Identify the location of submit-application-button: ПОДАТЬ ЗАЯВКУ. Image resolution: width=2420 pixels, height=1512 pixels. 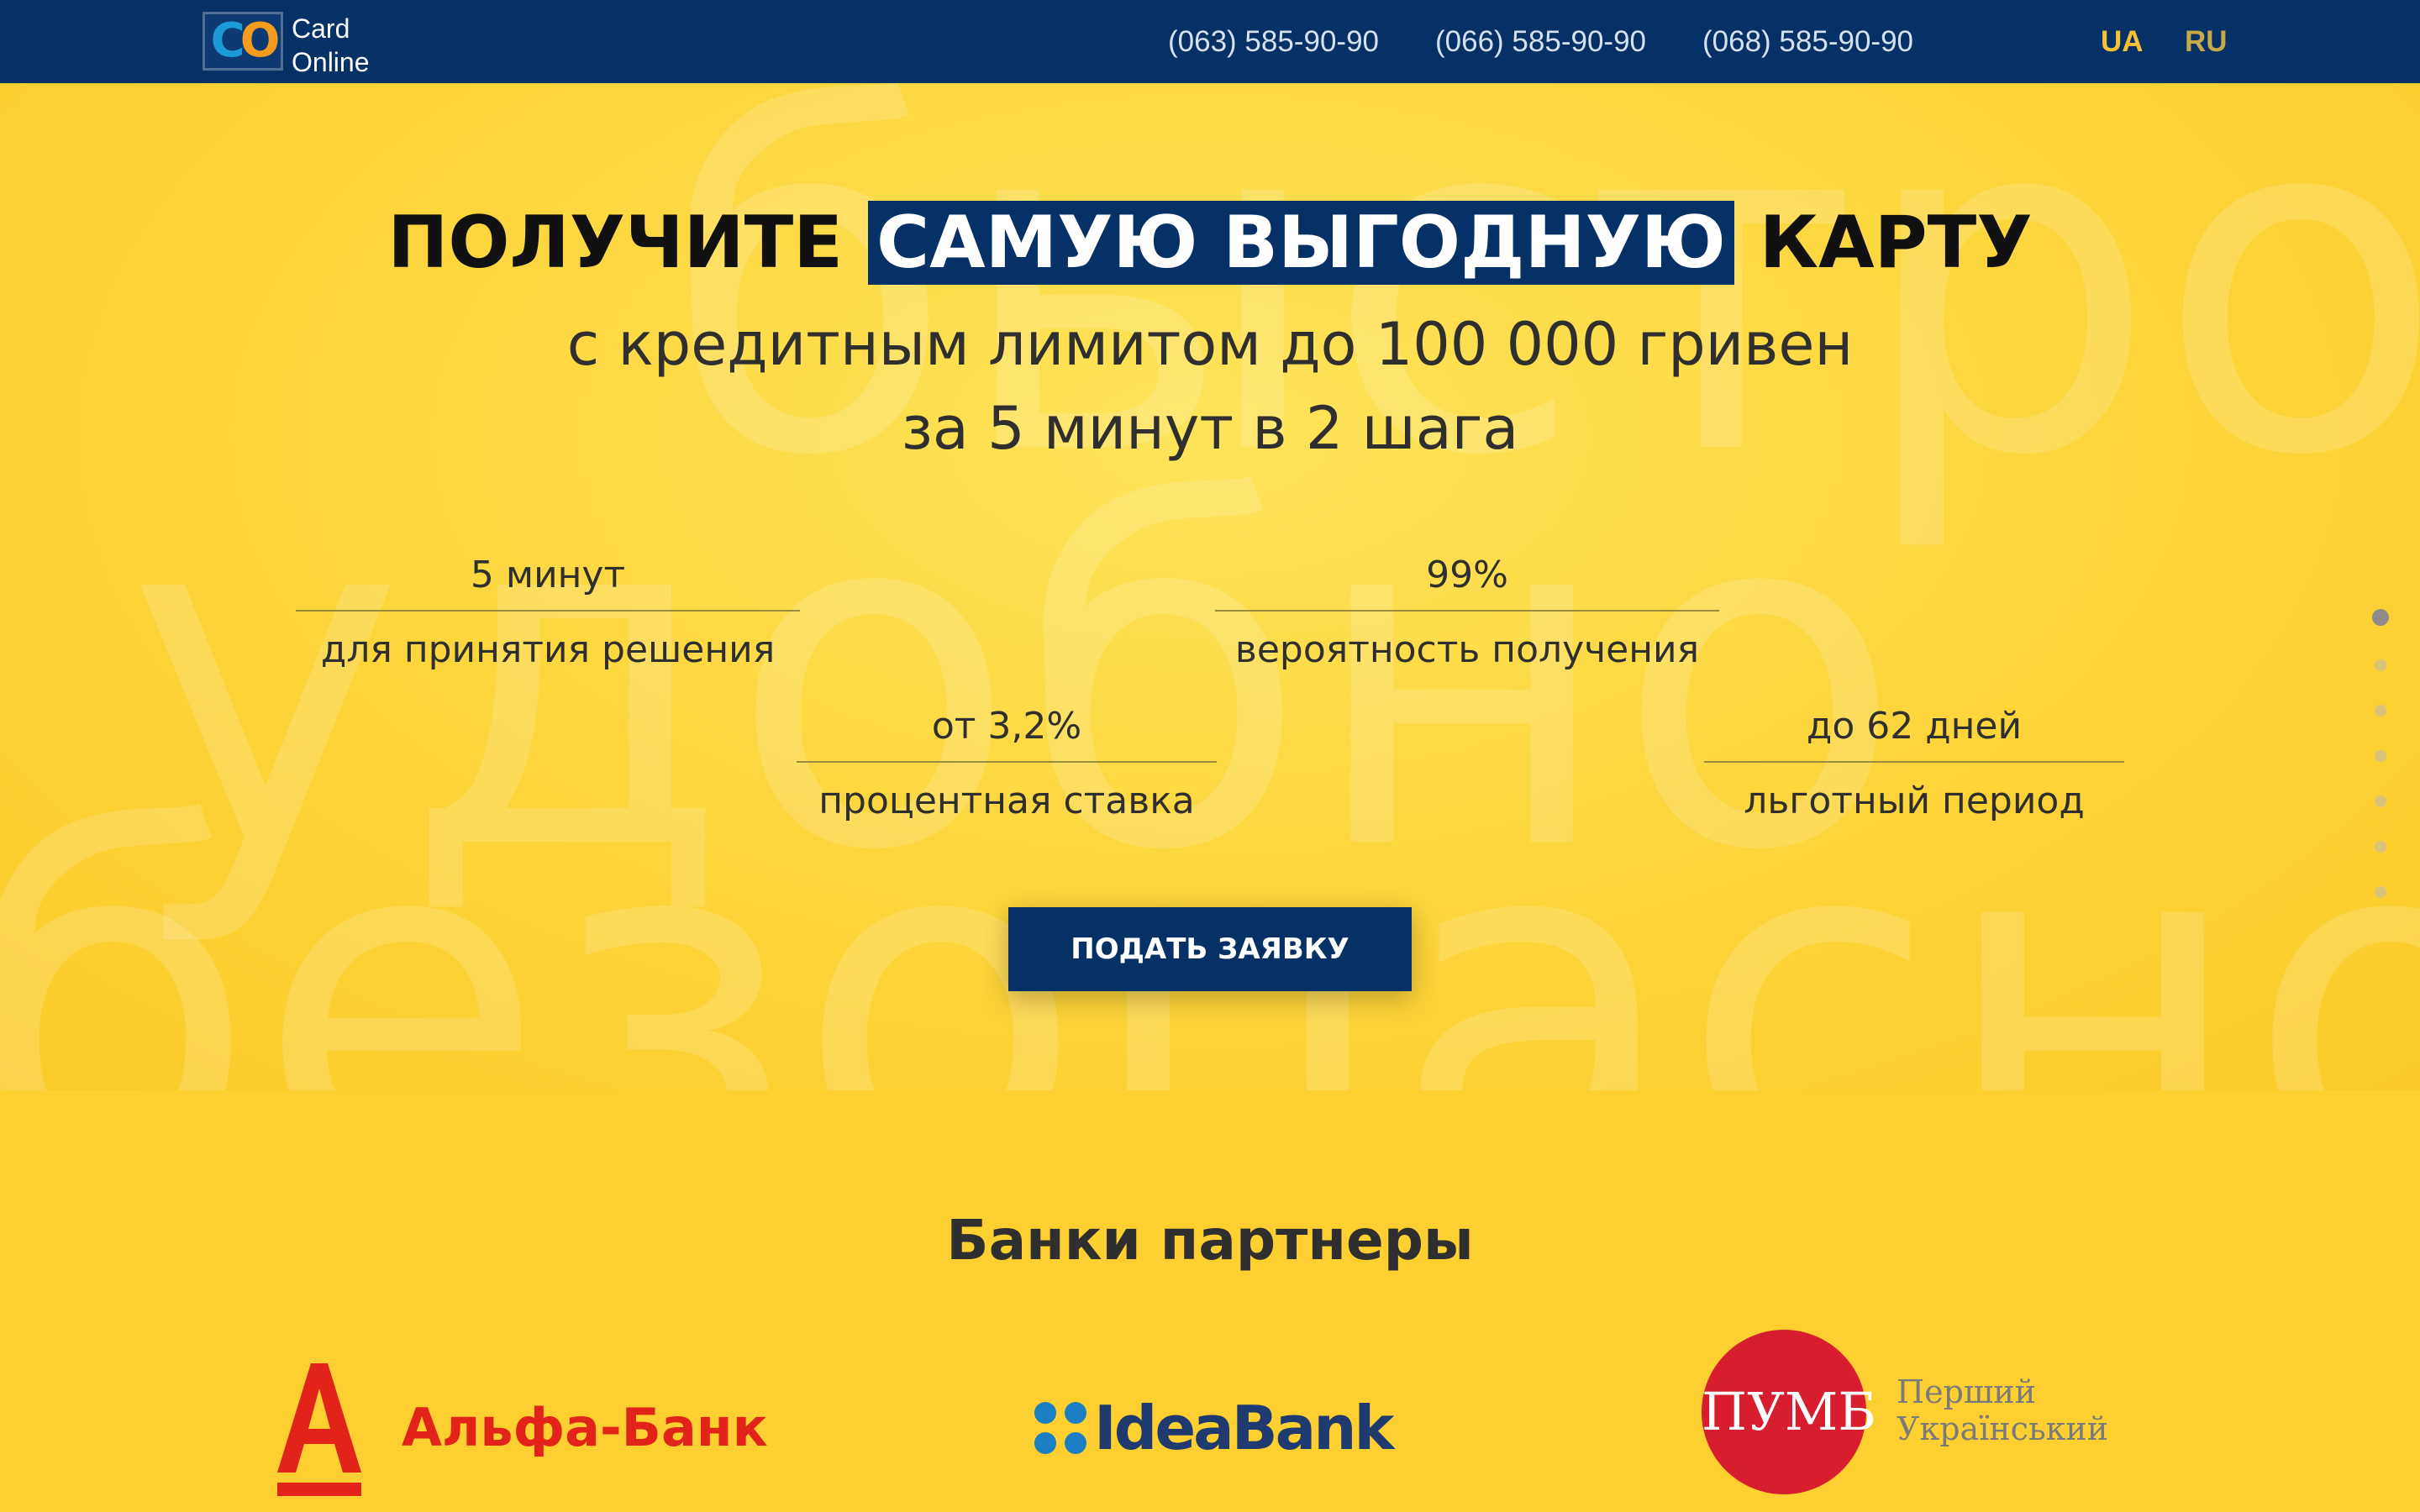
(1210, 949).